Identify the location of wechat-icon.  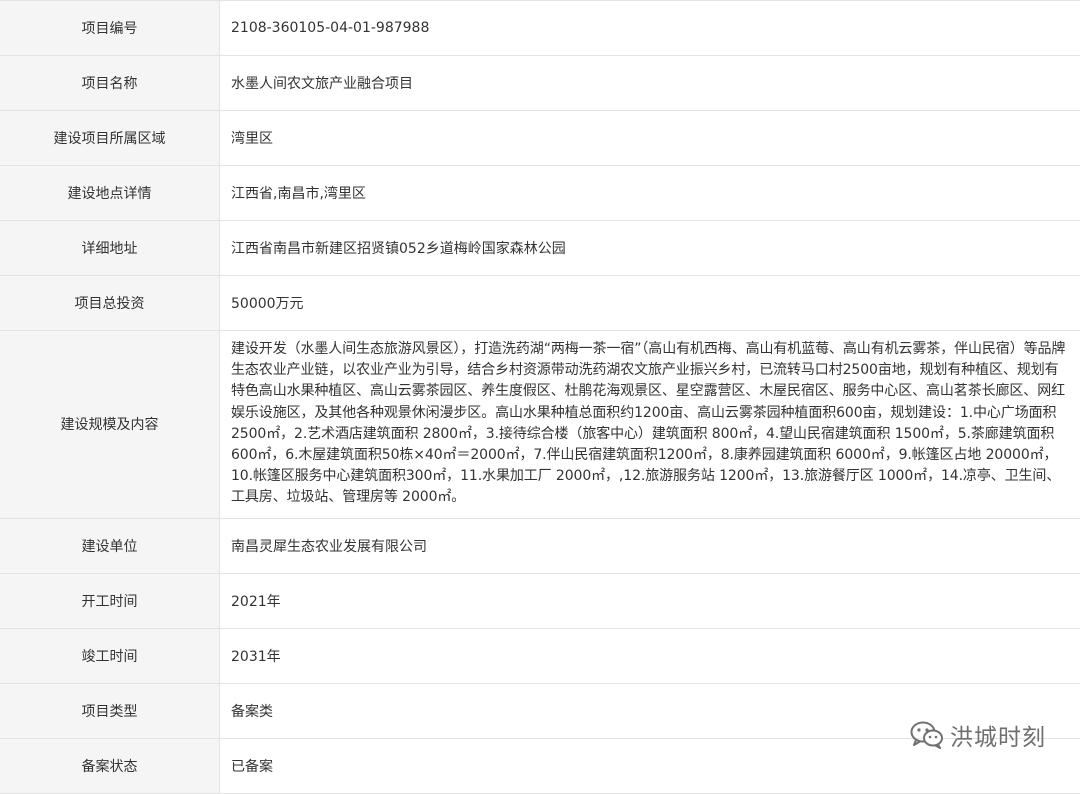
(927, 735).